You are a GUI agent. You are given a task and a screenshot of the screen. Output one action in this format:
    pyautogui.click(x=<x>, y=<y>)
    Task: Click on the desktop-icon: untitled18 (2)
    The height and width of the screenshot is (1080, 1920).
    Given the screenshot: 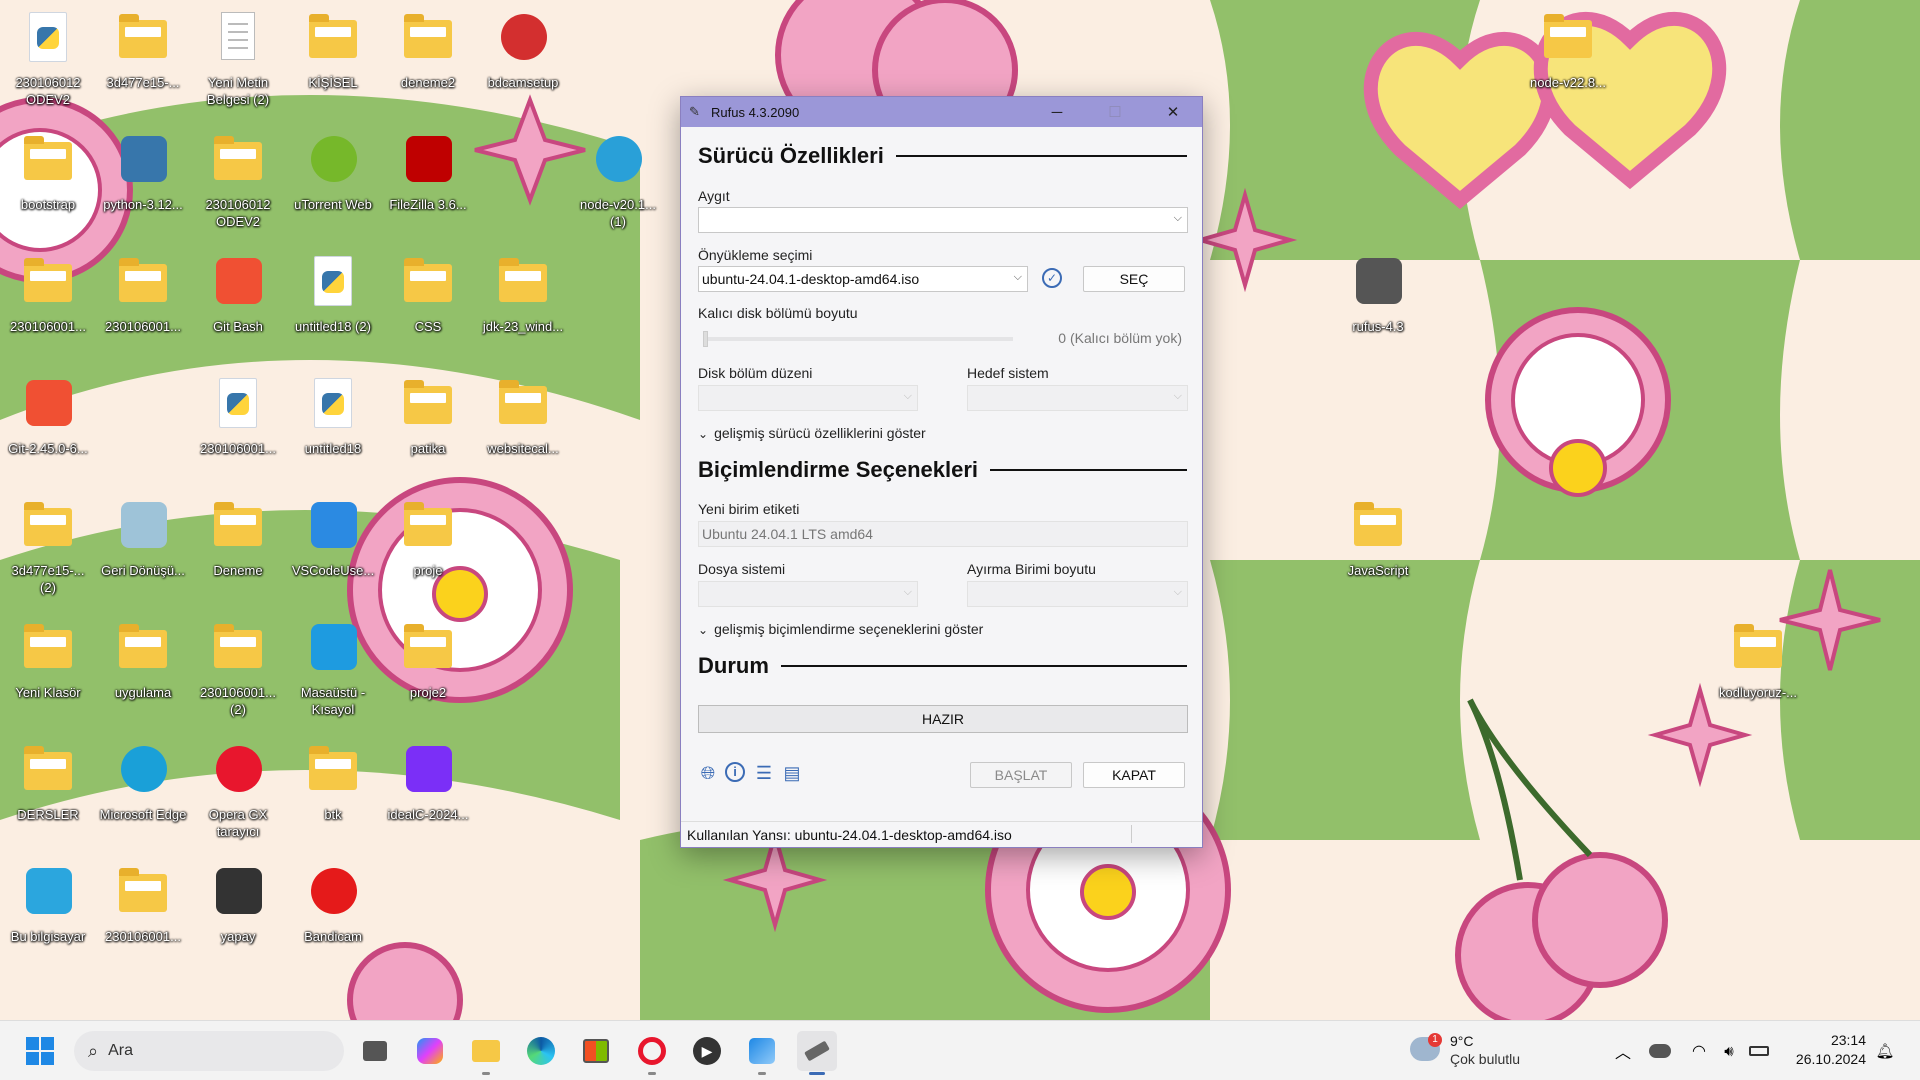 What is the action you would take?
    pyautogui.click(x=333, y=293)
    